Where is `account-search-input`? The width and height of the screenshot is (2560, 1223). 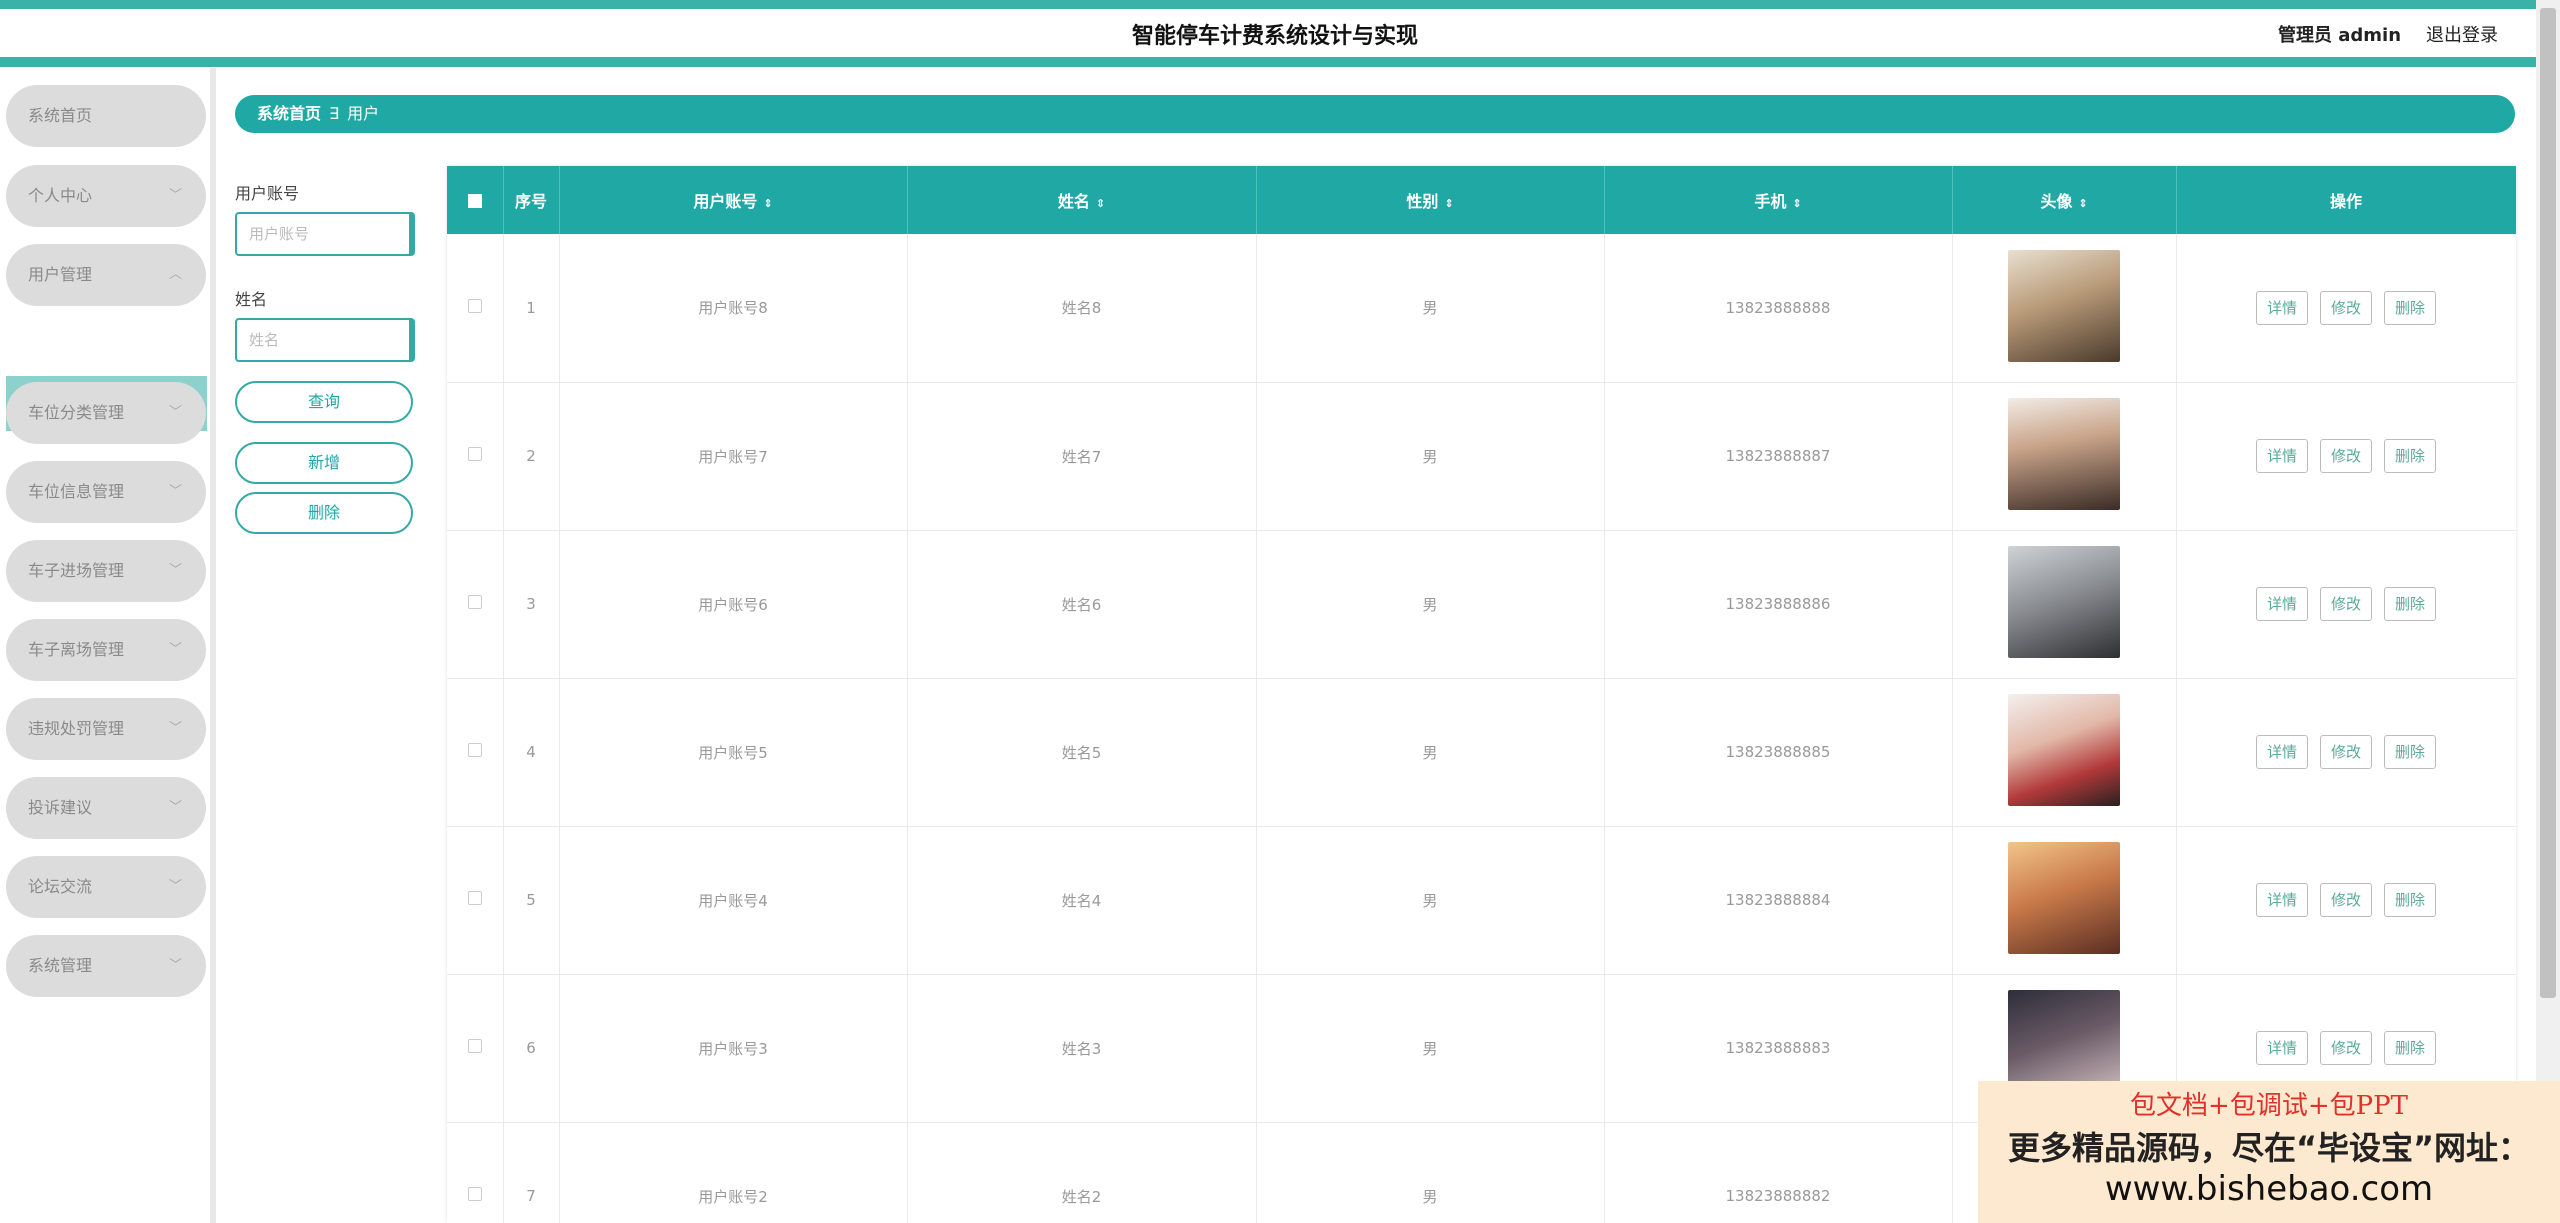 account-search-input is located at coordinates (325, 234).